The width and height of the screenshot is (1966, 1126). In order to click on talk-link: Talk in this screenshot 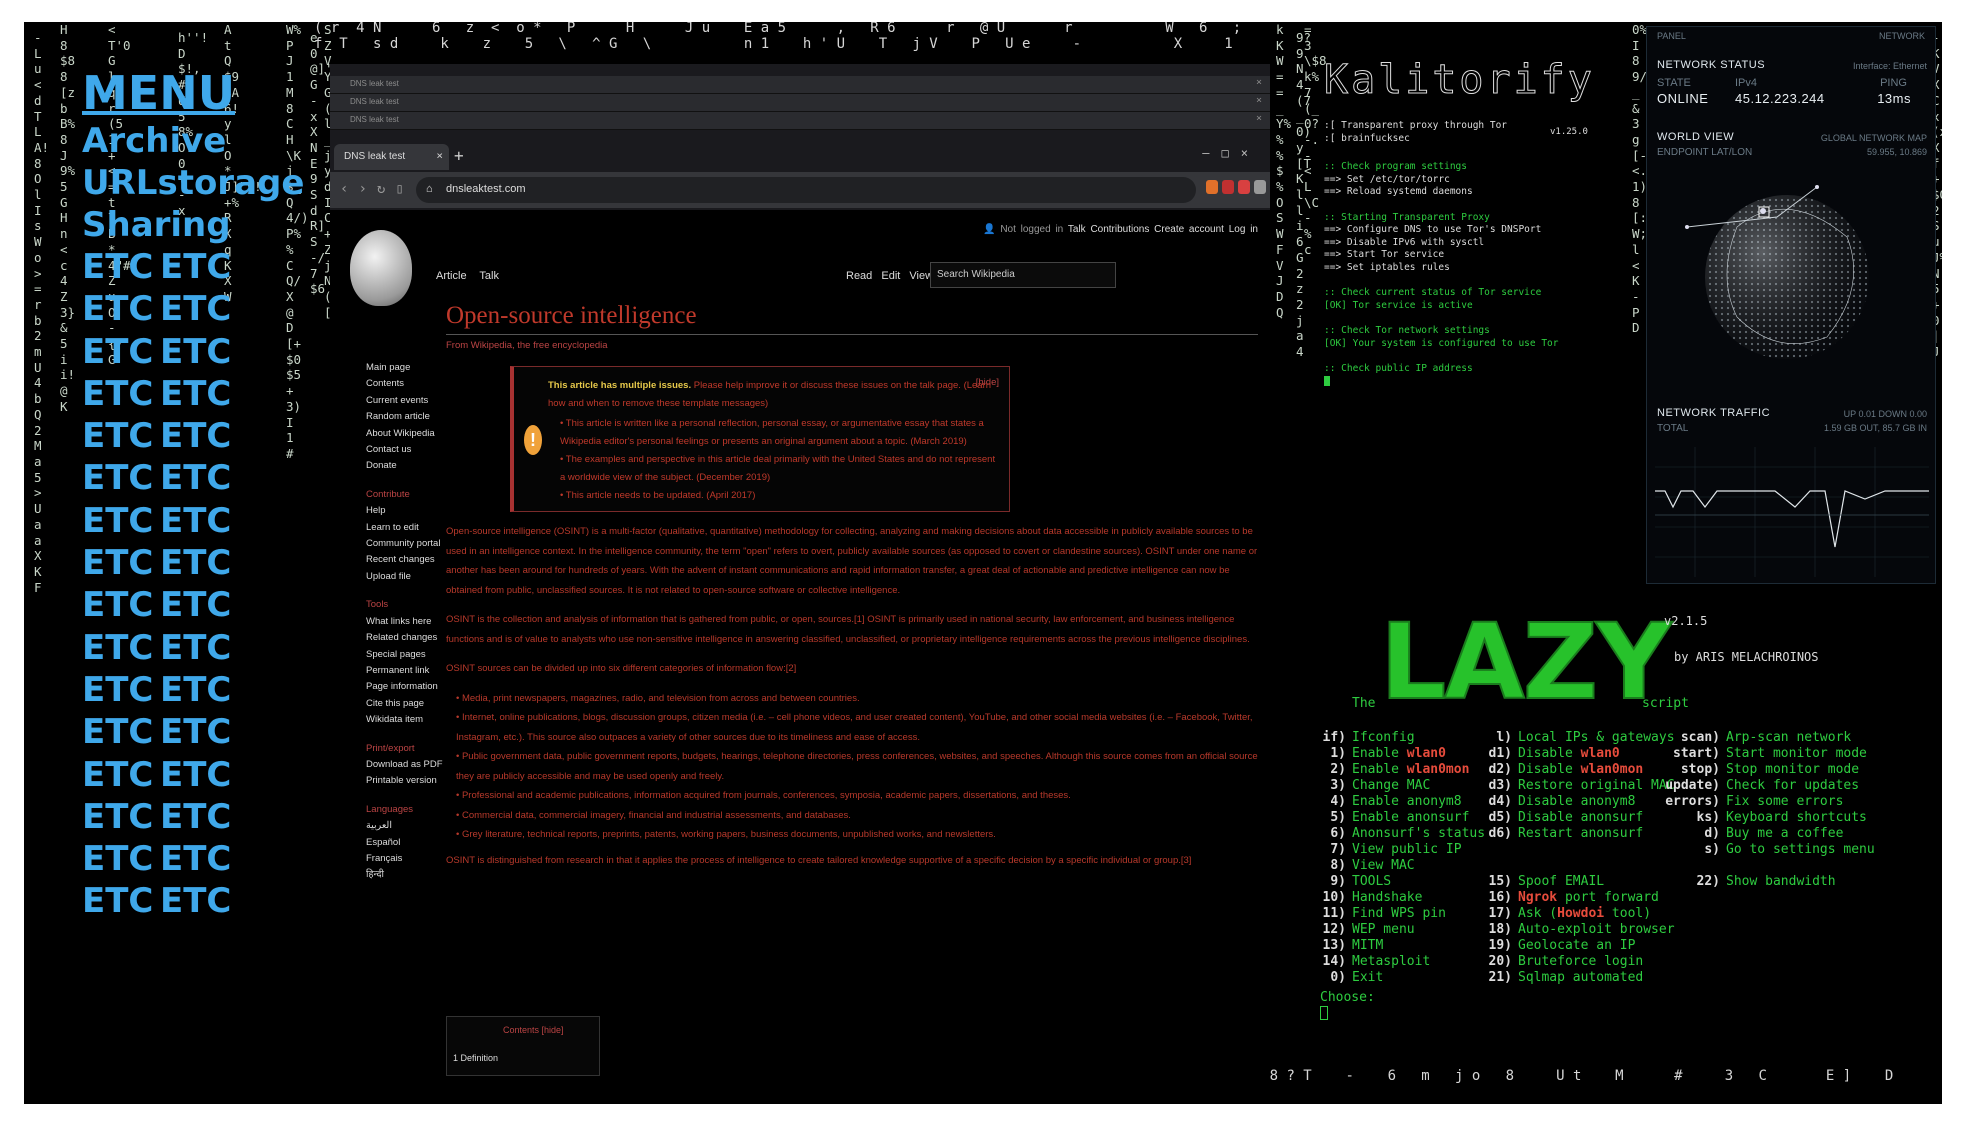, I will do `click(1077, 229)`.